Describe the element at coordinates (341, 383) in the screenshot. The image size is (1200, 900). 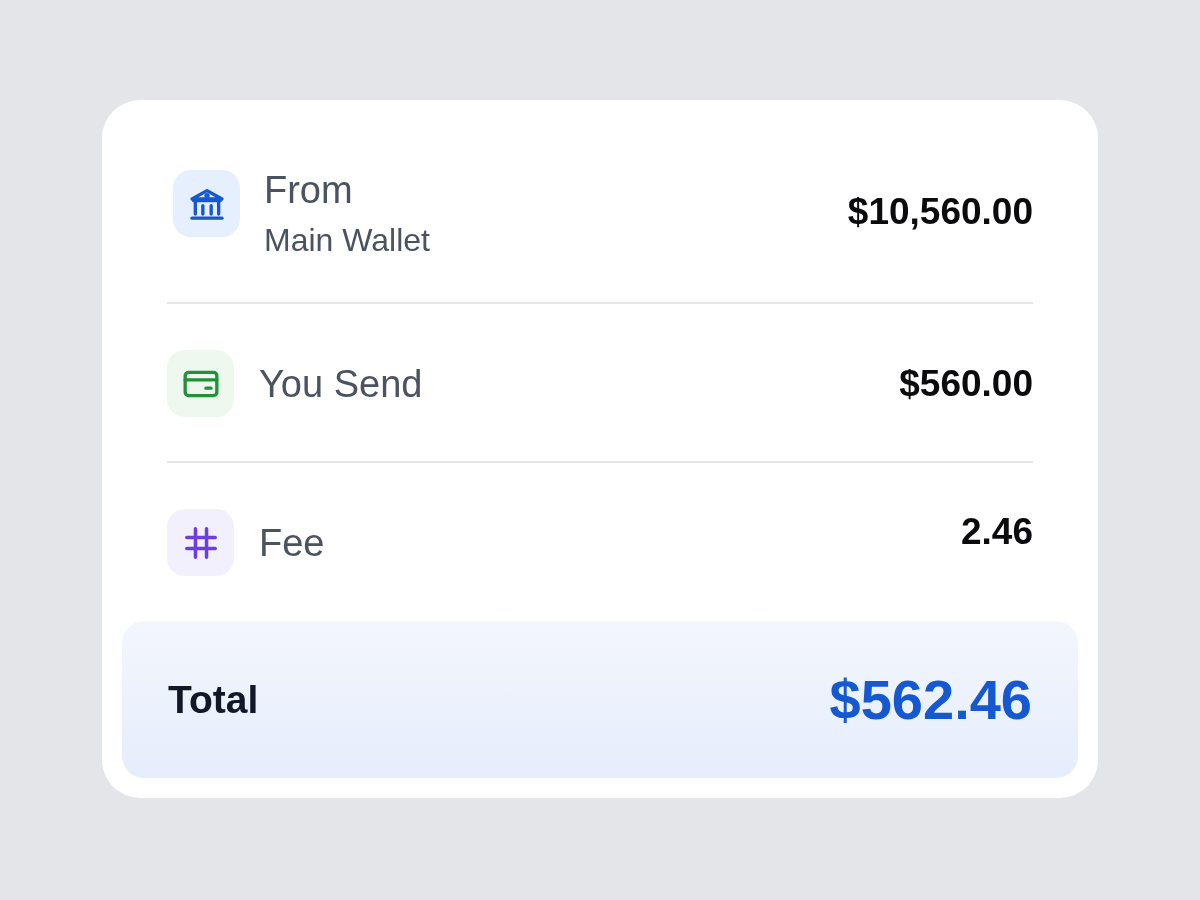
I see `row-label: You Send` at that location.